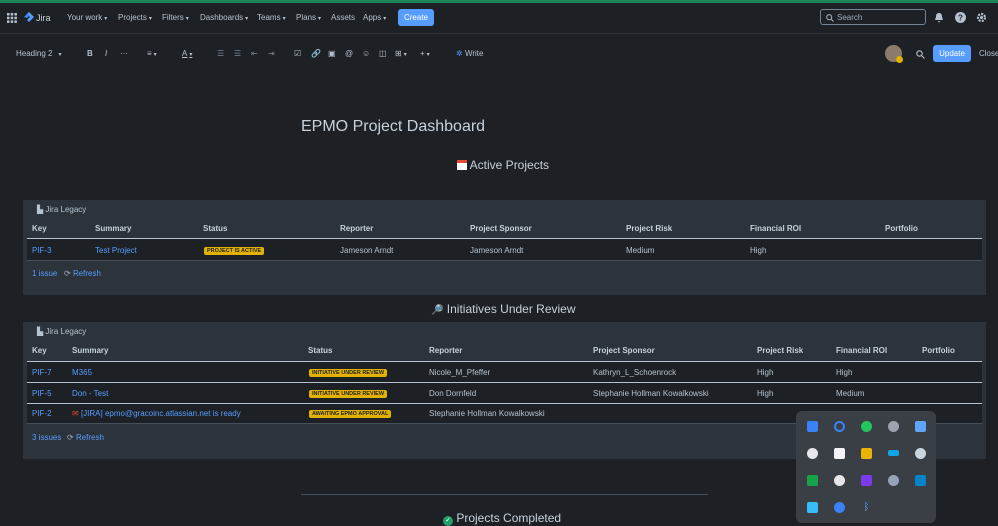 This screenshot has width=998, height=526. I want to click on issue-count-link: 1 issue, so click(44, 273).